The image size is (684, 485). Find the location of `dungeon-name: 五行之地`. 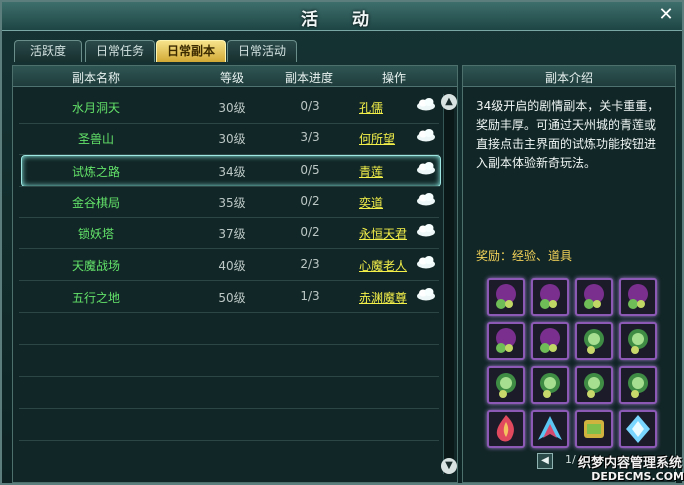

dungeon-name: 五行之地 is located at coordinates (95, 298).